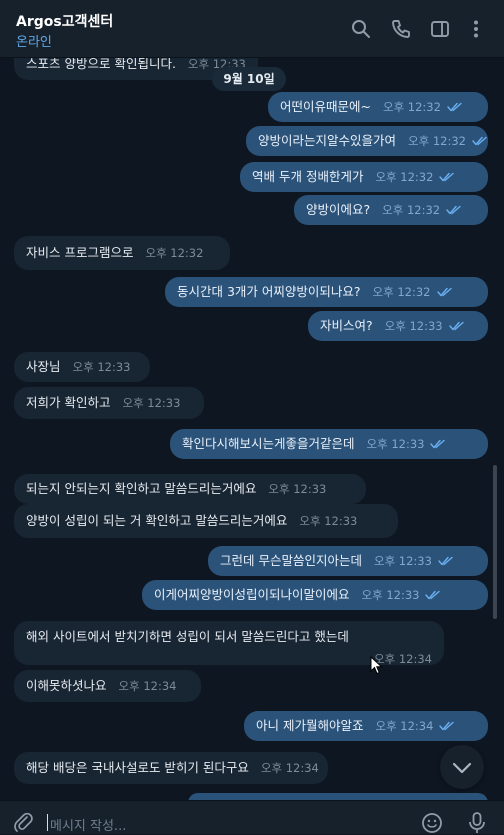  What do you see at coordinates (310, 725) in the screenshot?
I see `message-text: 아니 제가뭘해야알죠` at bounding box center [310, 725].